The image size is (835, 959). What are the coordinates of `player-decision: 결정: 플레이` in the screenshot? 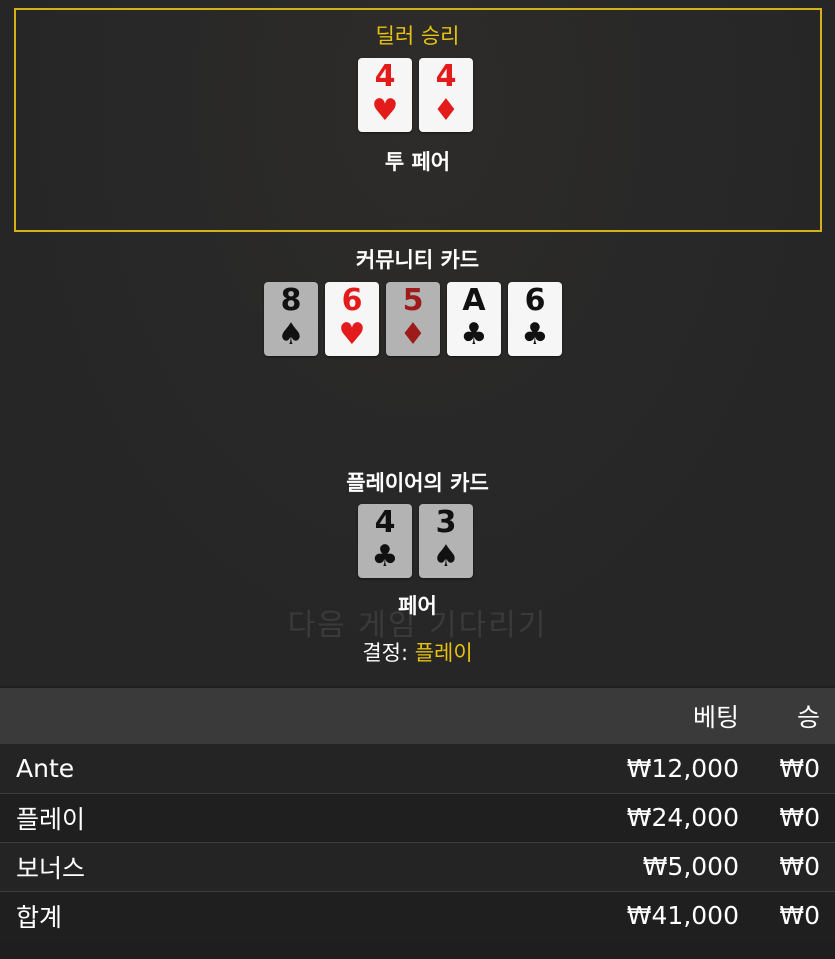 It's located at (417, 652).